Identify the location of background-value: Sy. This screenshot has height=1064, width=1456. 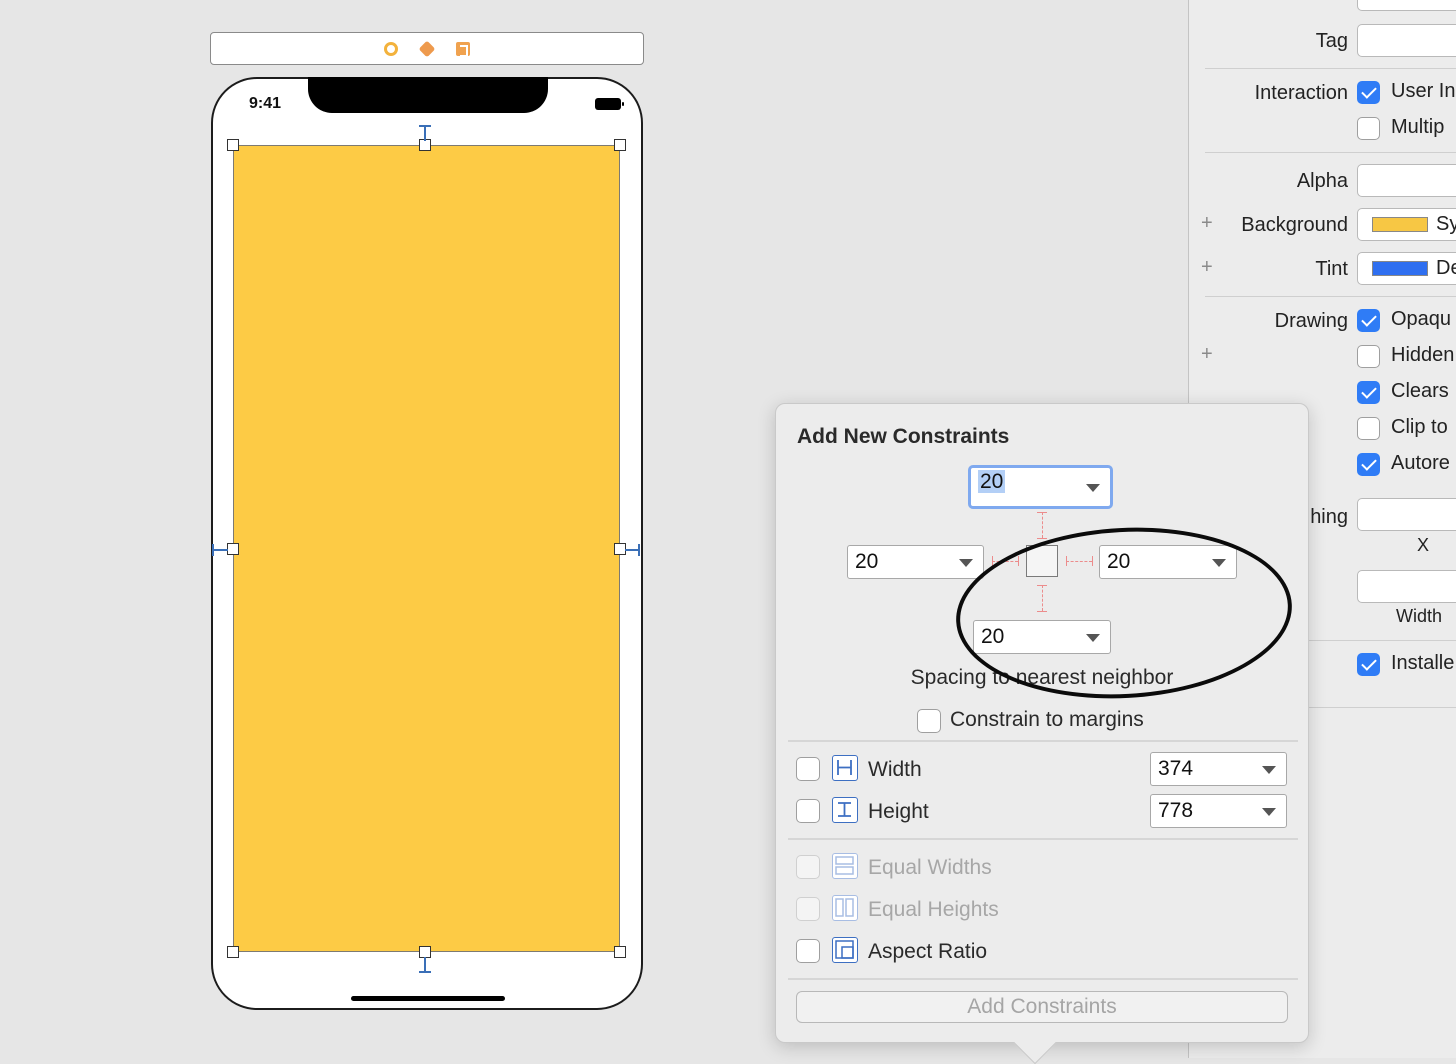
(1446, 224).